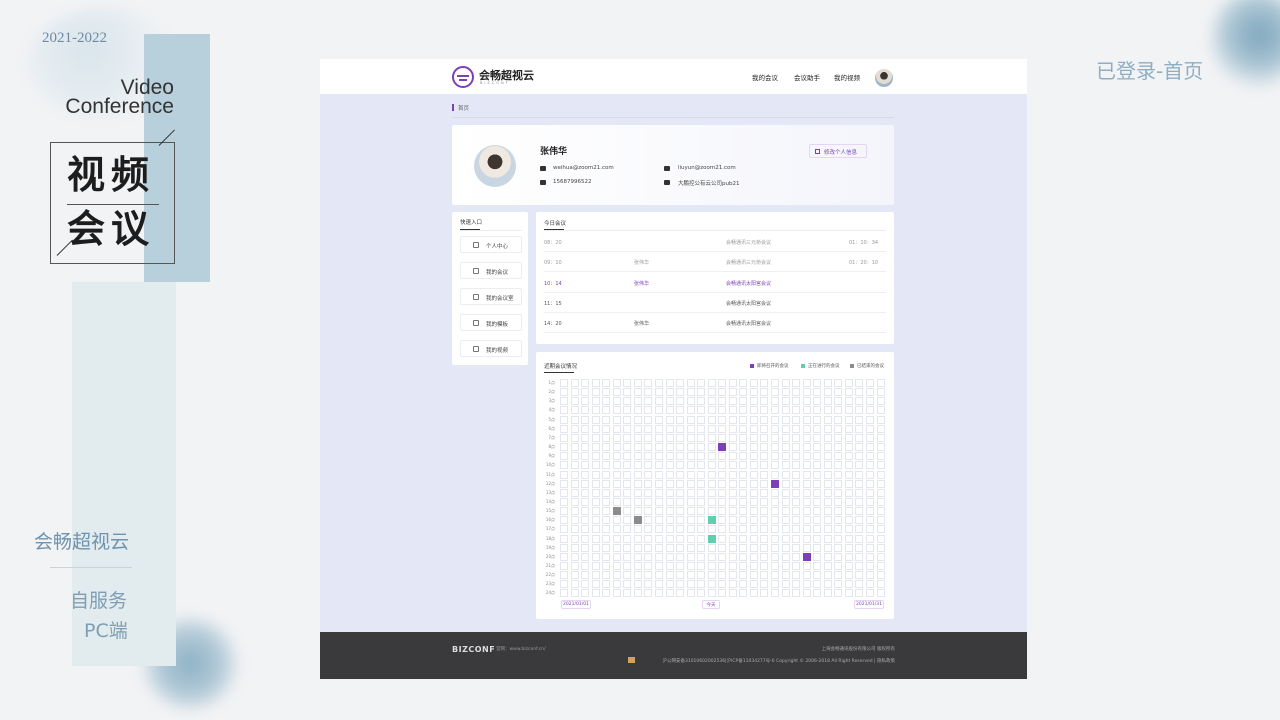  What do you see at coordinates (715, 283) in the screenshot?
I see `today-meeting-row: 10：14 张伟华 会畅通讯太阳宫会议` at bounding box center [715, 283].